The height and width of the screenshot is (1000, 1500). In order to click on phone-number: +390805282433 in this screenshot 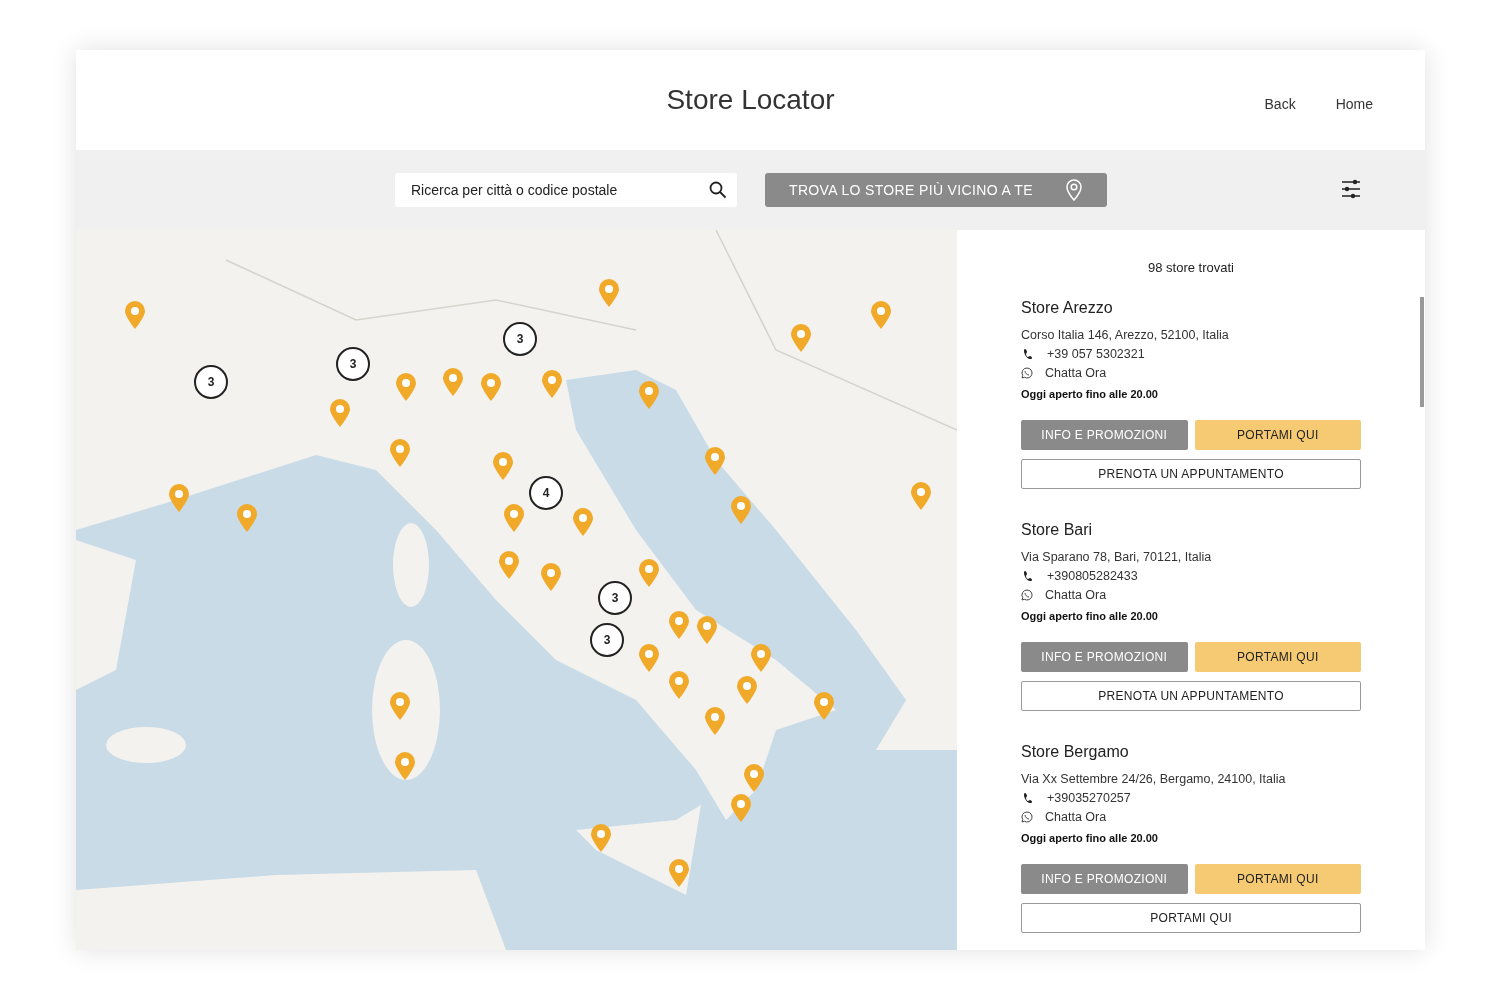, I will do `click(1092, 576)`.